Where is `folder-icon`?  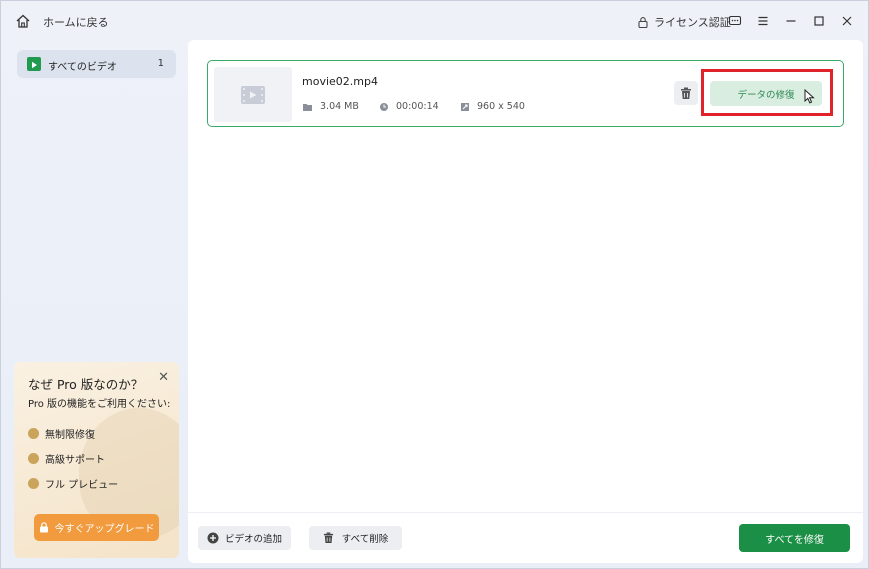
folder-icon is located at coordinates (307, 107).